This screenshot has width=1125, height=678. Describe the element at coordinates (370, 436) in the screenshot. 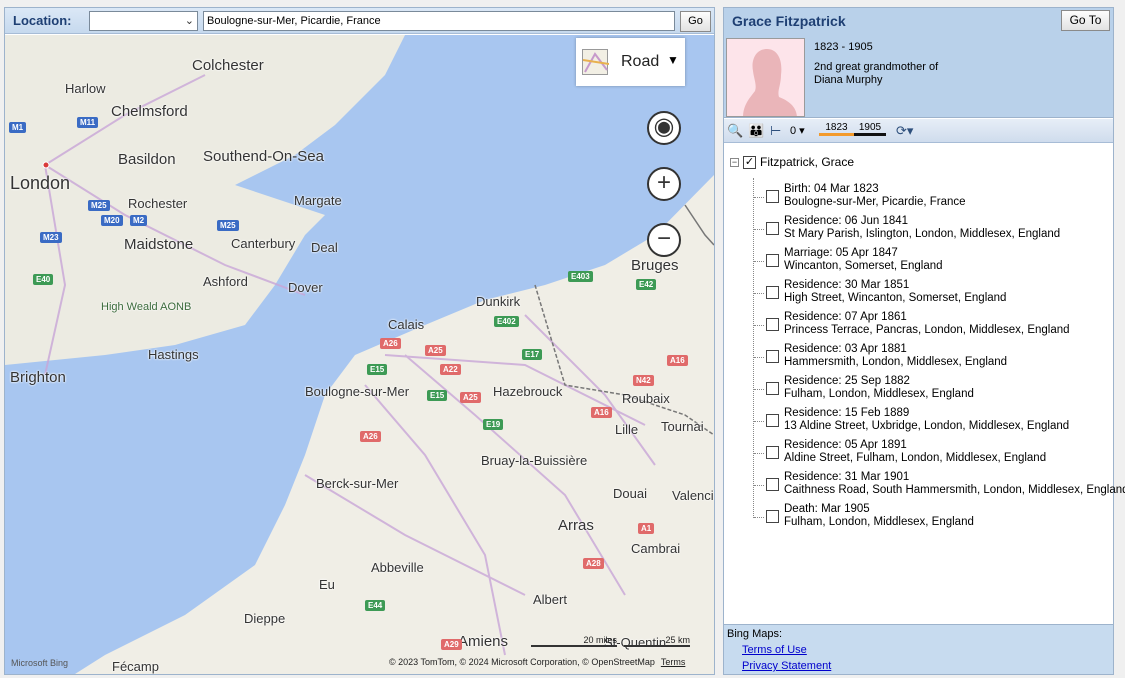

I see `map-road-badge: A26` at that location.